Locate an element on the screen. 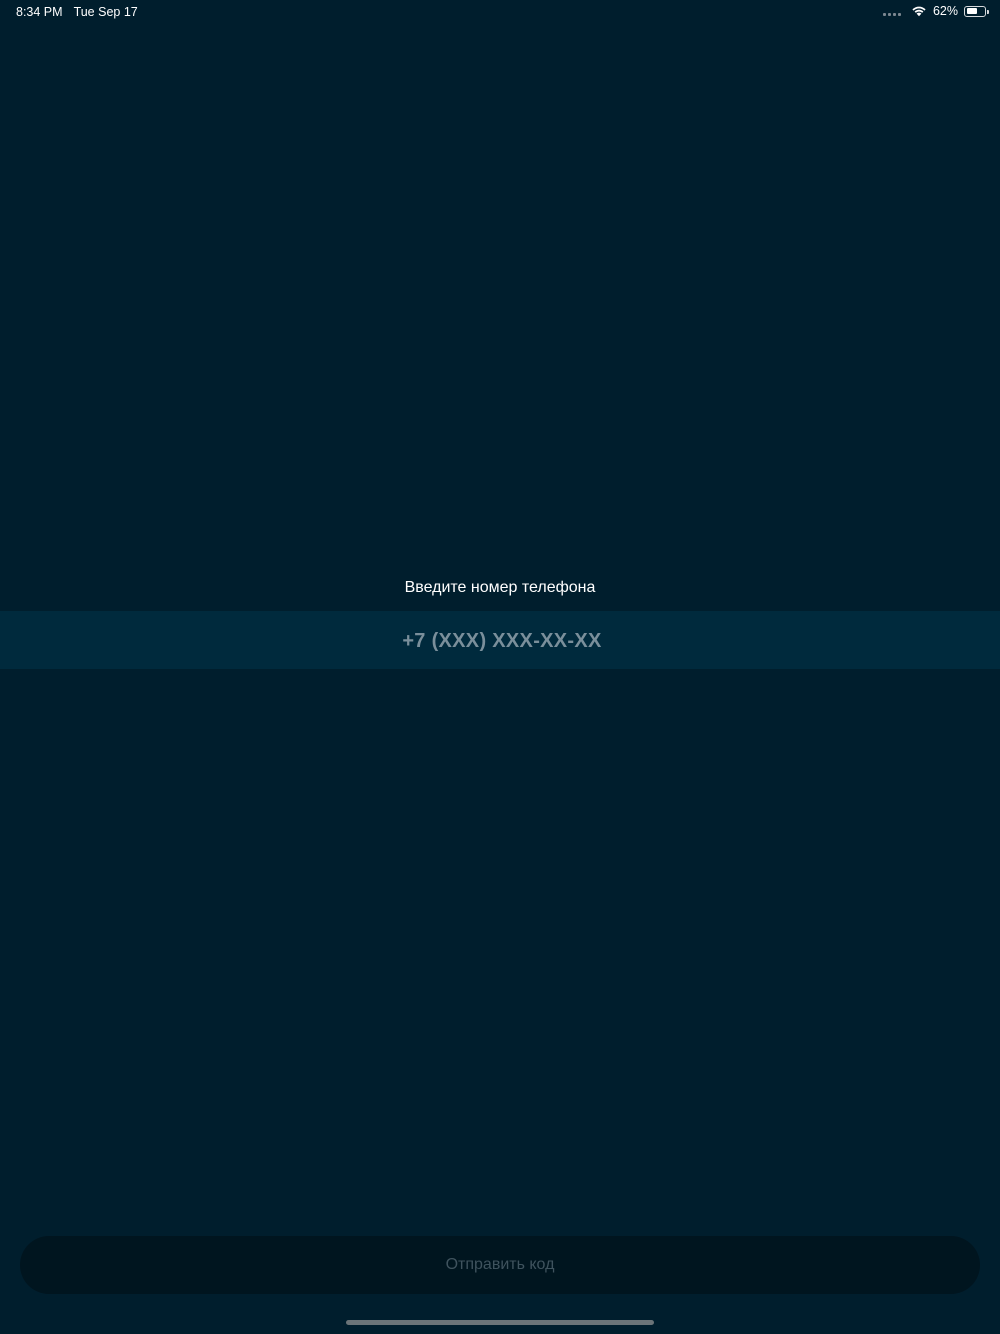 The width and height of the screenshot is (1000, 1334). phone-number-input is located at coordinates (500, 641).